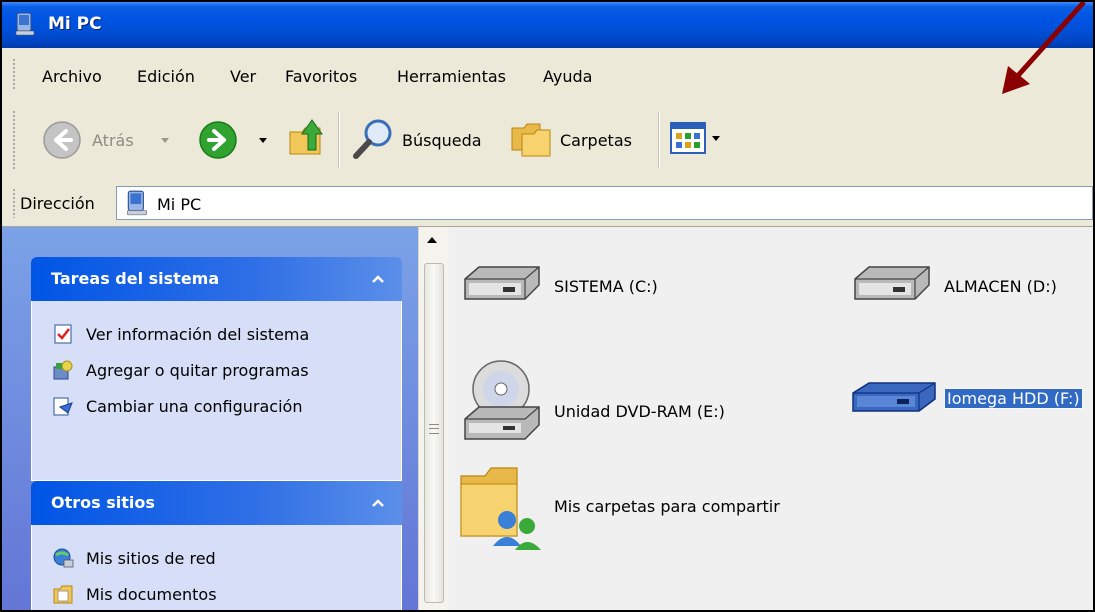 Image resolution: width=1095 pixels, height=612 pixels. I want to click on system-info-icon, so click(63, 334).